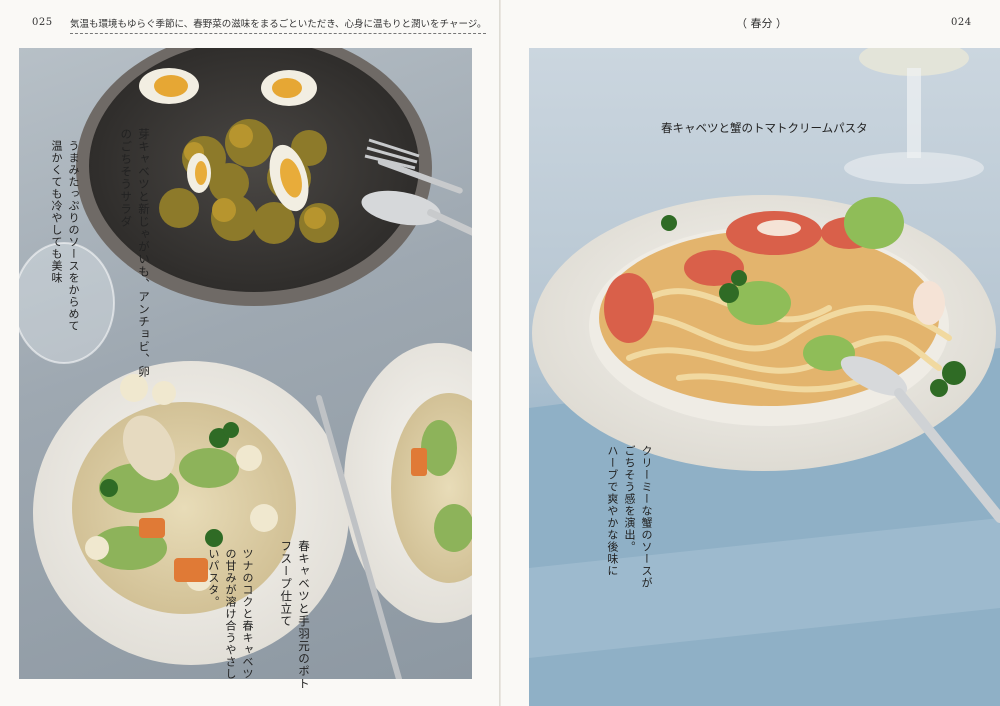  I want to click on page-number: 025, so click(42, 22).